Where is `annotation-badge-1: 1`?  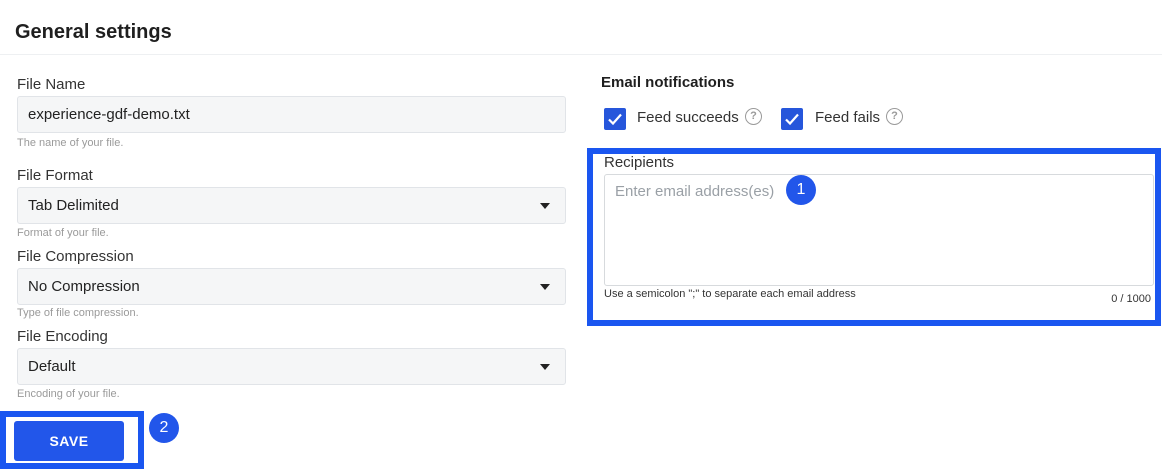
annotation-badge-1: 1 is located at coordinates (801, 190).